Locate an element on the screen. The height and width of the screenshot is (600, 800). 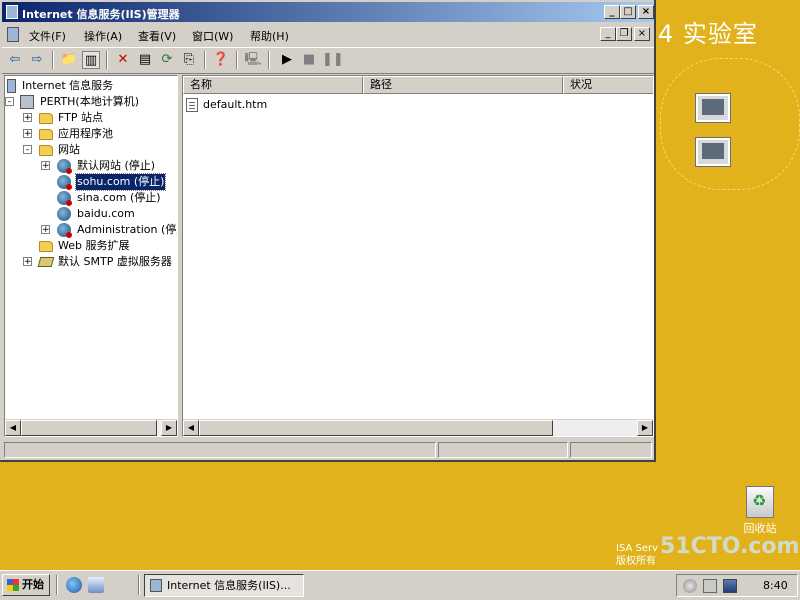
tree-node-label: Administration (停止 is located at coordinates (127, 229).